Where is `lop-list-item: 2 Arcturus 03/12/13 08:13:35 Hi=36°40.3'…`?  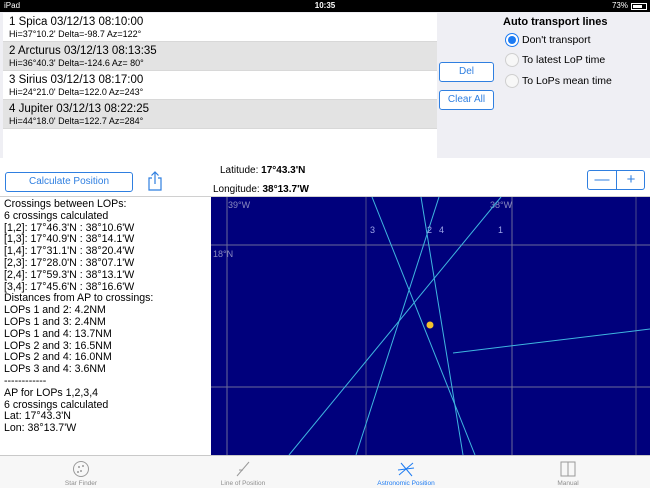 lop-list-item: 2 Arcturus 03/12/13 08:13:35 Hi=36°40.3'… is located at coordinates (220, 56).